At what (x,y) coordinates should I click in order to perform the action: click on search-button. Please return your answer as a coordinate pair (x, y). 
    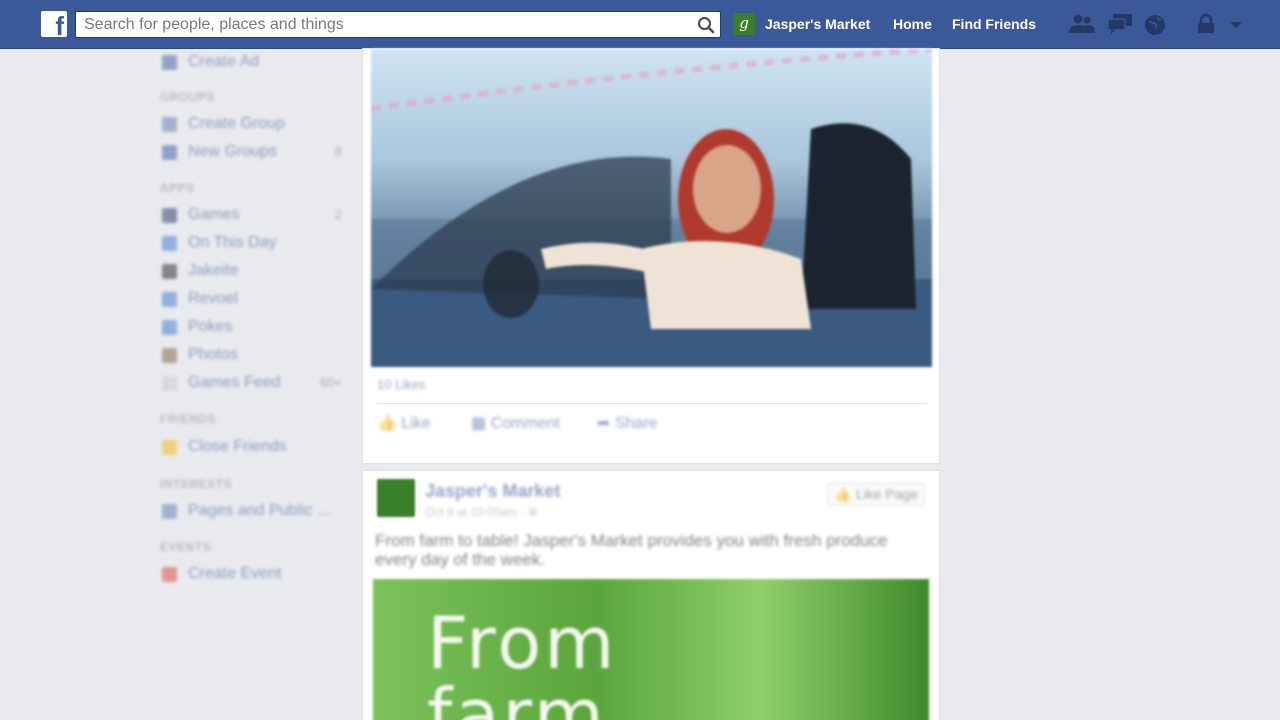
    Looking at the image, I should click on (706, 24).